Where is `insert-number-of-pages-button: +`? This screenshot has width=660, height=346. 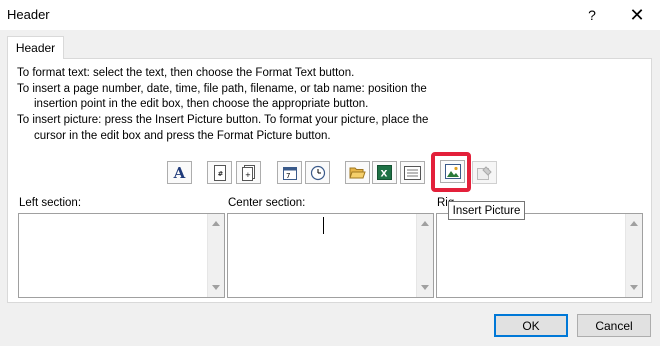
insert-number-of-pages-button: + is located at coordinates (248, 172).